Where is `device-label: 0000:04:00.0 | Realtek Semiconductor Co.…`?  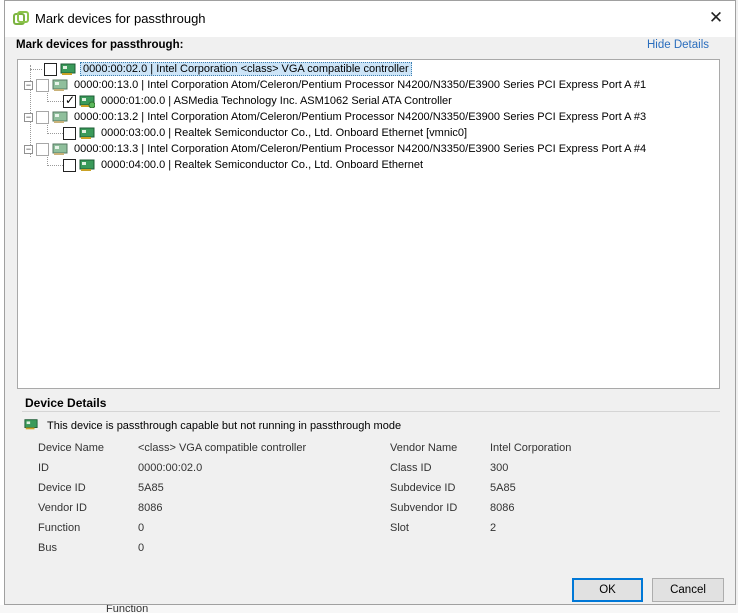
device-label: 0000:04:00.0 | Realtek Semiconductor Co.… is located at coordinates (262, 165).